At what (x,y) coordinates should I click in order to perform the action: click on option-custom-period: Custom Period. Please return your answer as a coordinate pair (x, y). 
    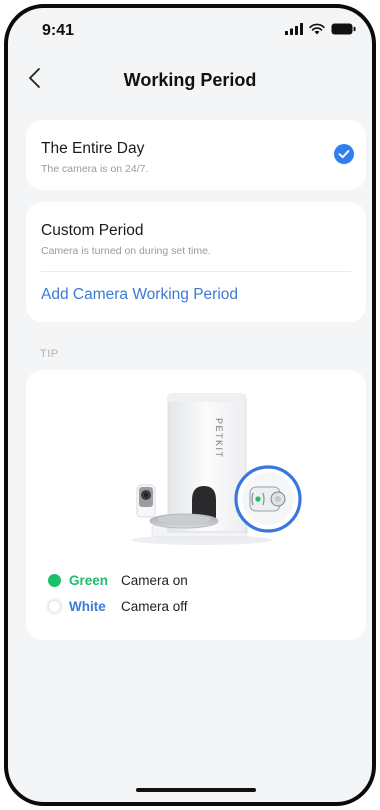
    Looking at the image, I should click on (92, 231).